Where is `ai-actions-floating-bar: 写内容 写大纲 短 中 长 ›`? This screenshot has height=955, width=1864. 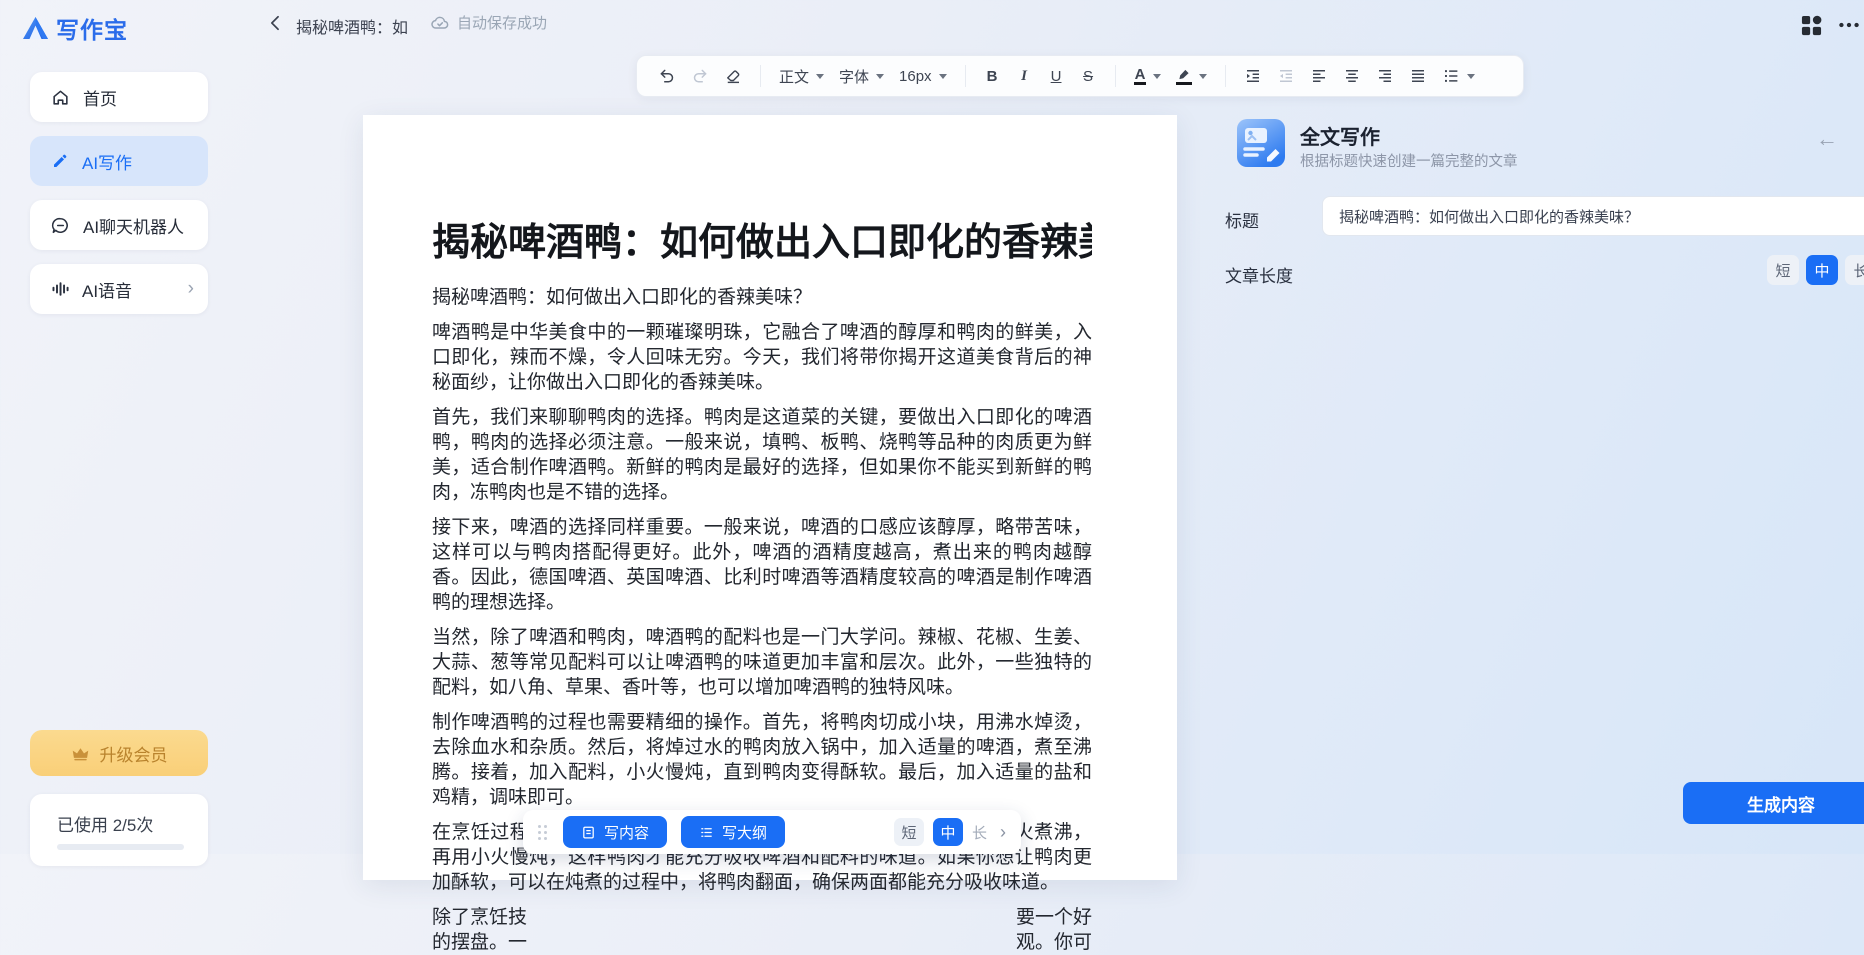
ai-actions-floating-bar: 写内容 写大纲 短 中 长 › is located at coordinates (772, 832).